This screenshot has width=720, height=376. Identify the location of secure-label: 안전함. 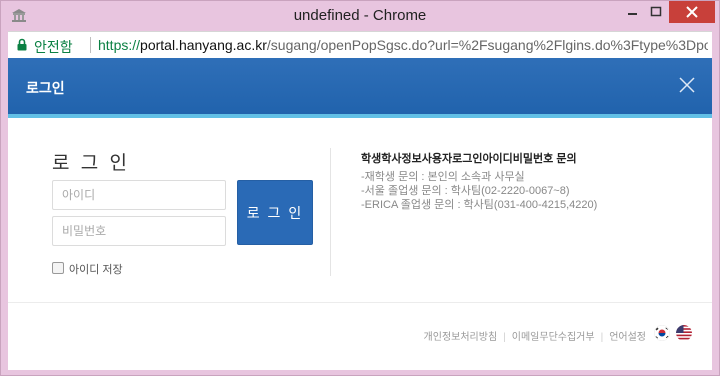
(53, 47).